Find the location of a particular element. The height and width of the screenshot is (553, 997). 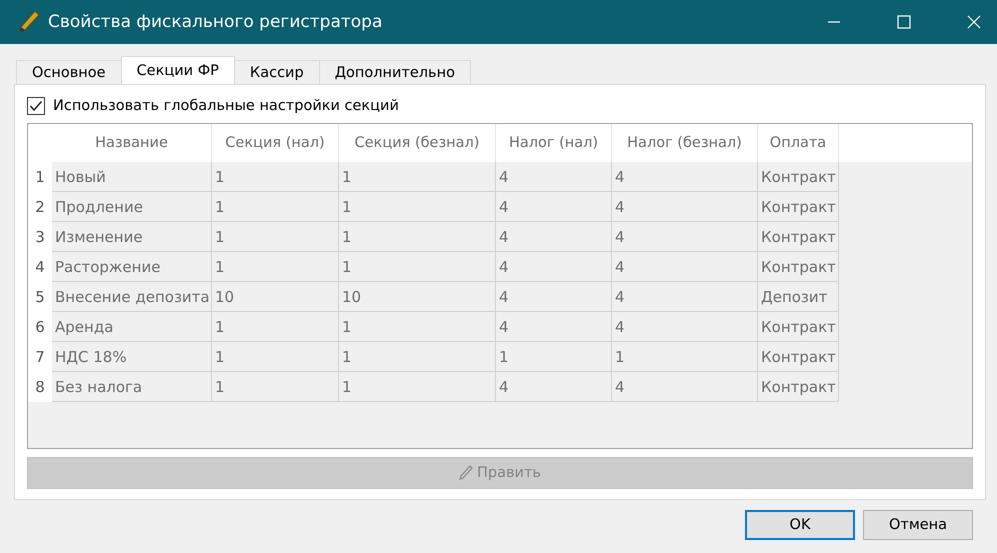

row-number: 2 is located at coordinates (40, 207).